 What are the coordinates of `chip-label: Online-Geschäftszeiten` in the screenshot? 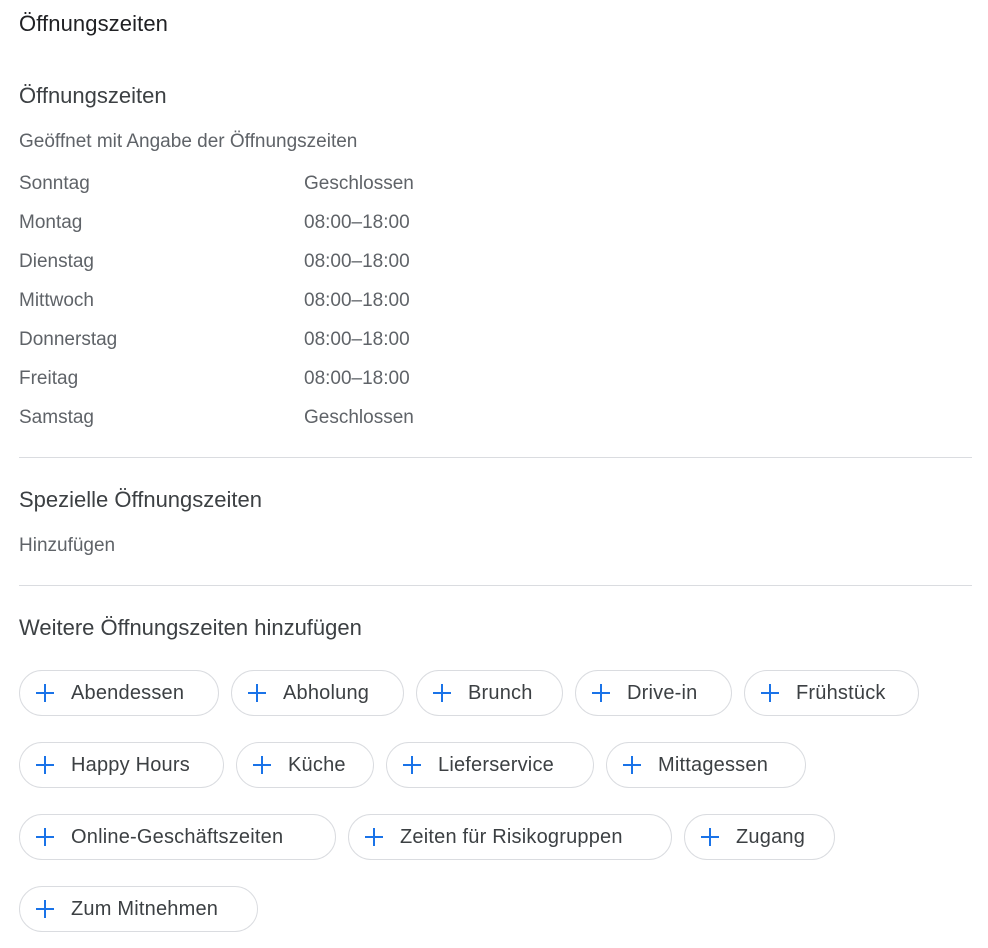 It's located at (177, 836).